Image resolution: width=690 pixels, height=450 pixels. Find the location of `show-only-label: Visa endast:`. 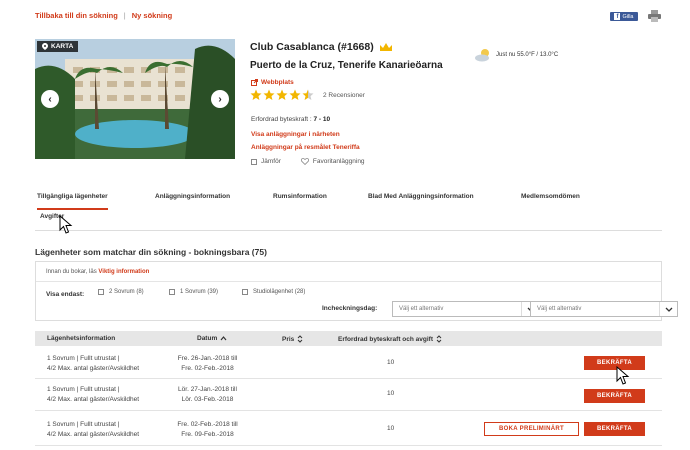

show-only-label: Visa endast: is located at coordinates (65, 294).